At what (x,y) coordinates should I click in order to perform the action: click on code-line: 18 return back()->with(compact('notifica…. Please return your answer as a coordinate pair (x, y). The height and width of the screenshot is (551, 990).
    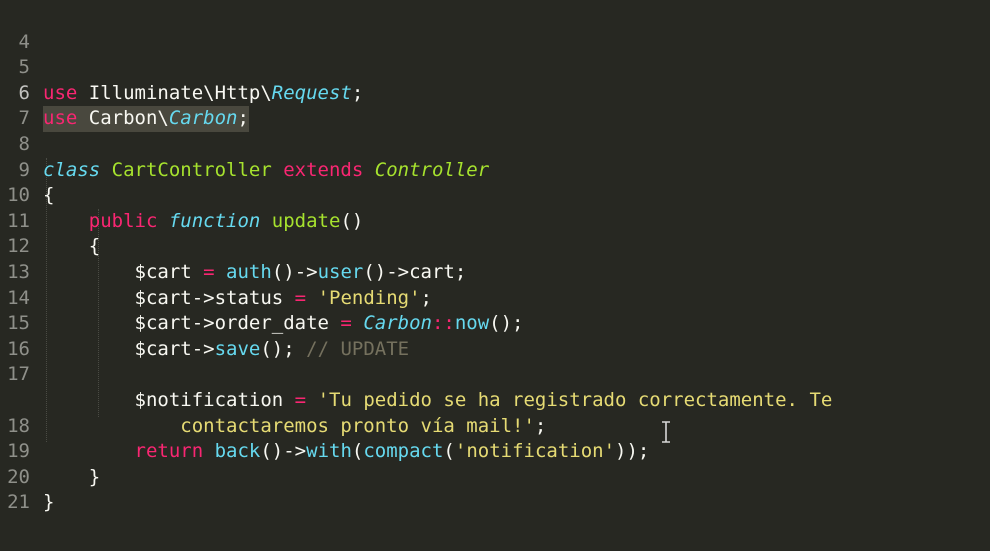
    Looking at the image, I should click on (495, 425).